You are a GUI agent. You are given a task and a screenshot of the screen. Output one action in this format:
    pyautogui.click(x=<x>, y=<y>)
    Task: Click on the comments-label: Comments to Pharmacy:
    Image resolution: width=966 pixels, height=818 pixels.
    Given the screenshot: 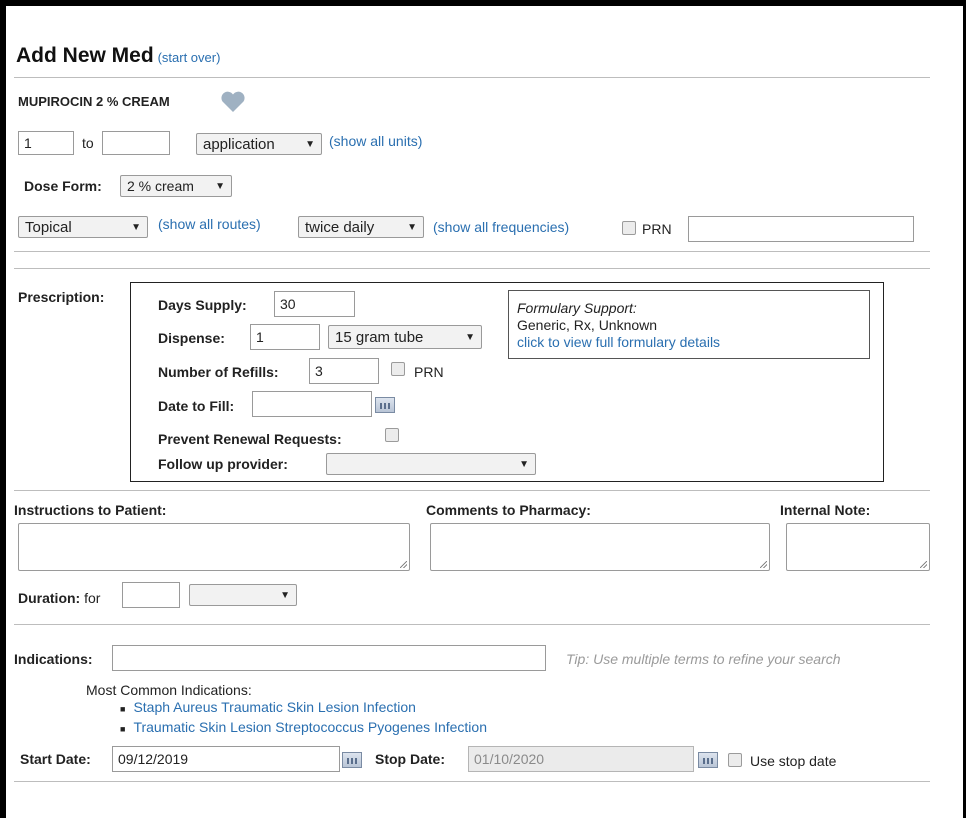 What is the action you would take?
    pyautogui.click(x=508, y=510)
    